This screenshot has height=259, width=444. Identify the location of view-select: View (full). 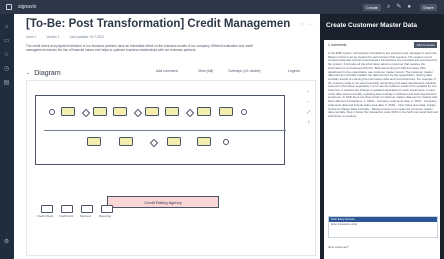
(205, 71).